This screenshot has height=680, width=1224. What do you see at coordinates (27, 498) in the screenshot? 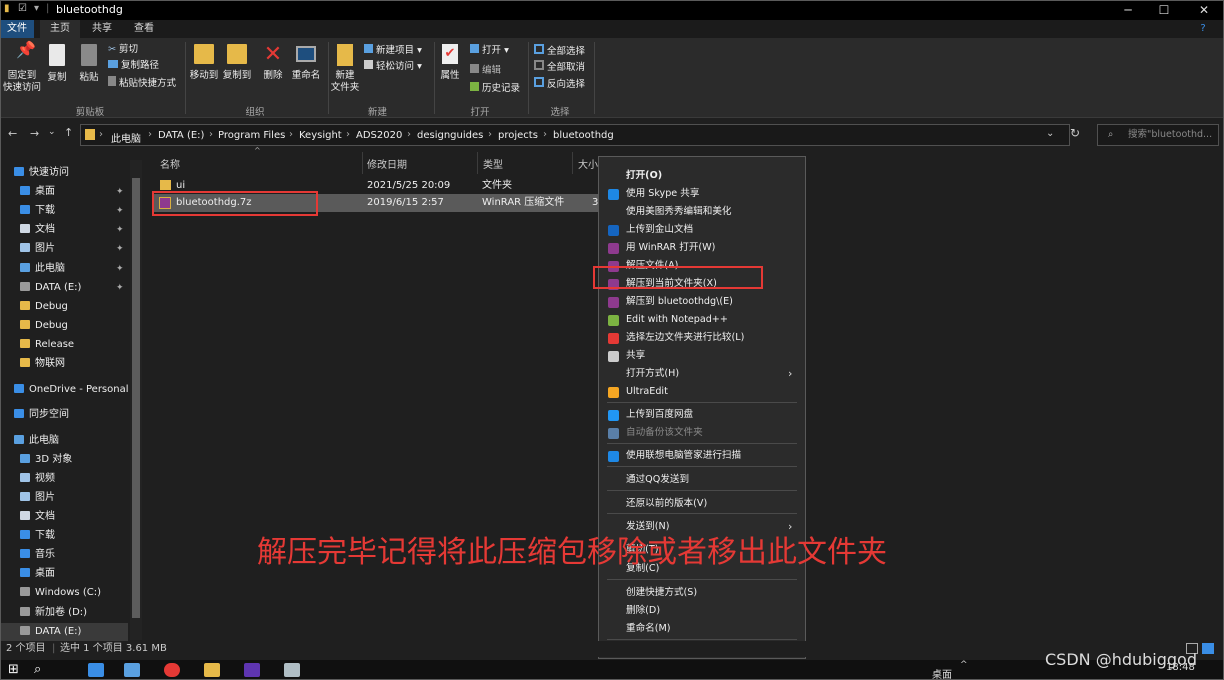
I see `nav-item: 图片` at bounding box center [27, 498].